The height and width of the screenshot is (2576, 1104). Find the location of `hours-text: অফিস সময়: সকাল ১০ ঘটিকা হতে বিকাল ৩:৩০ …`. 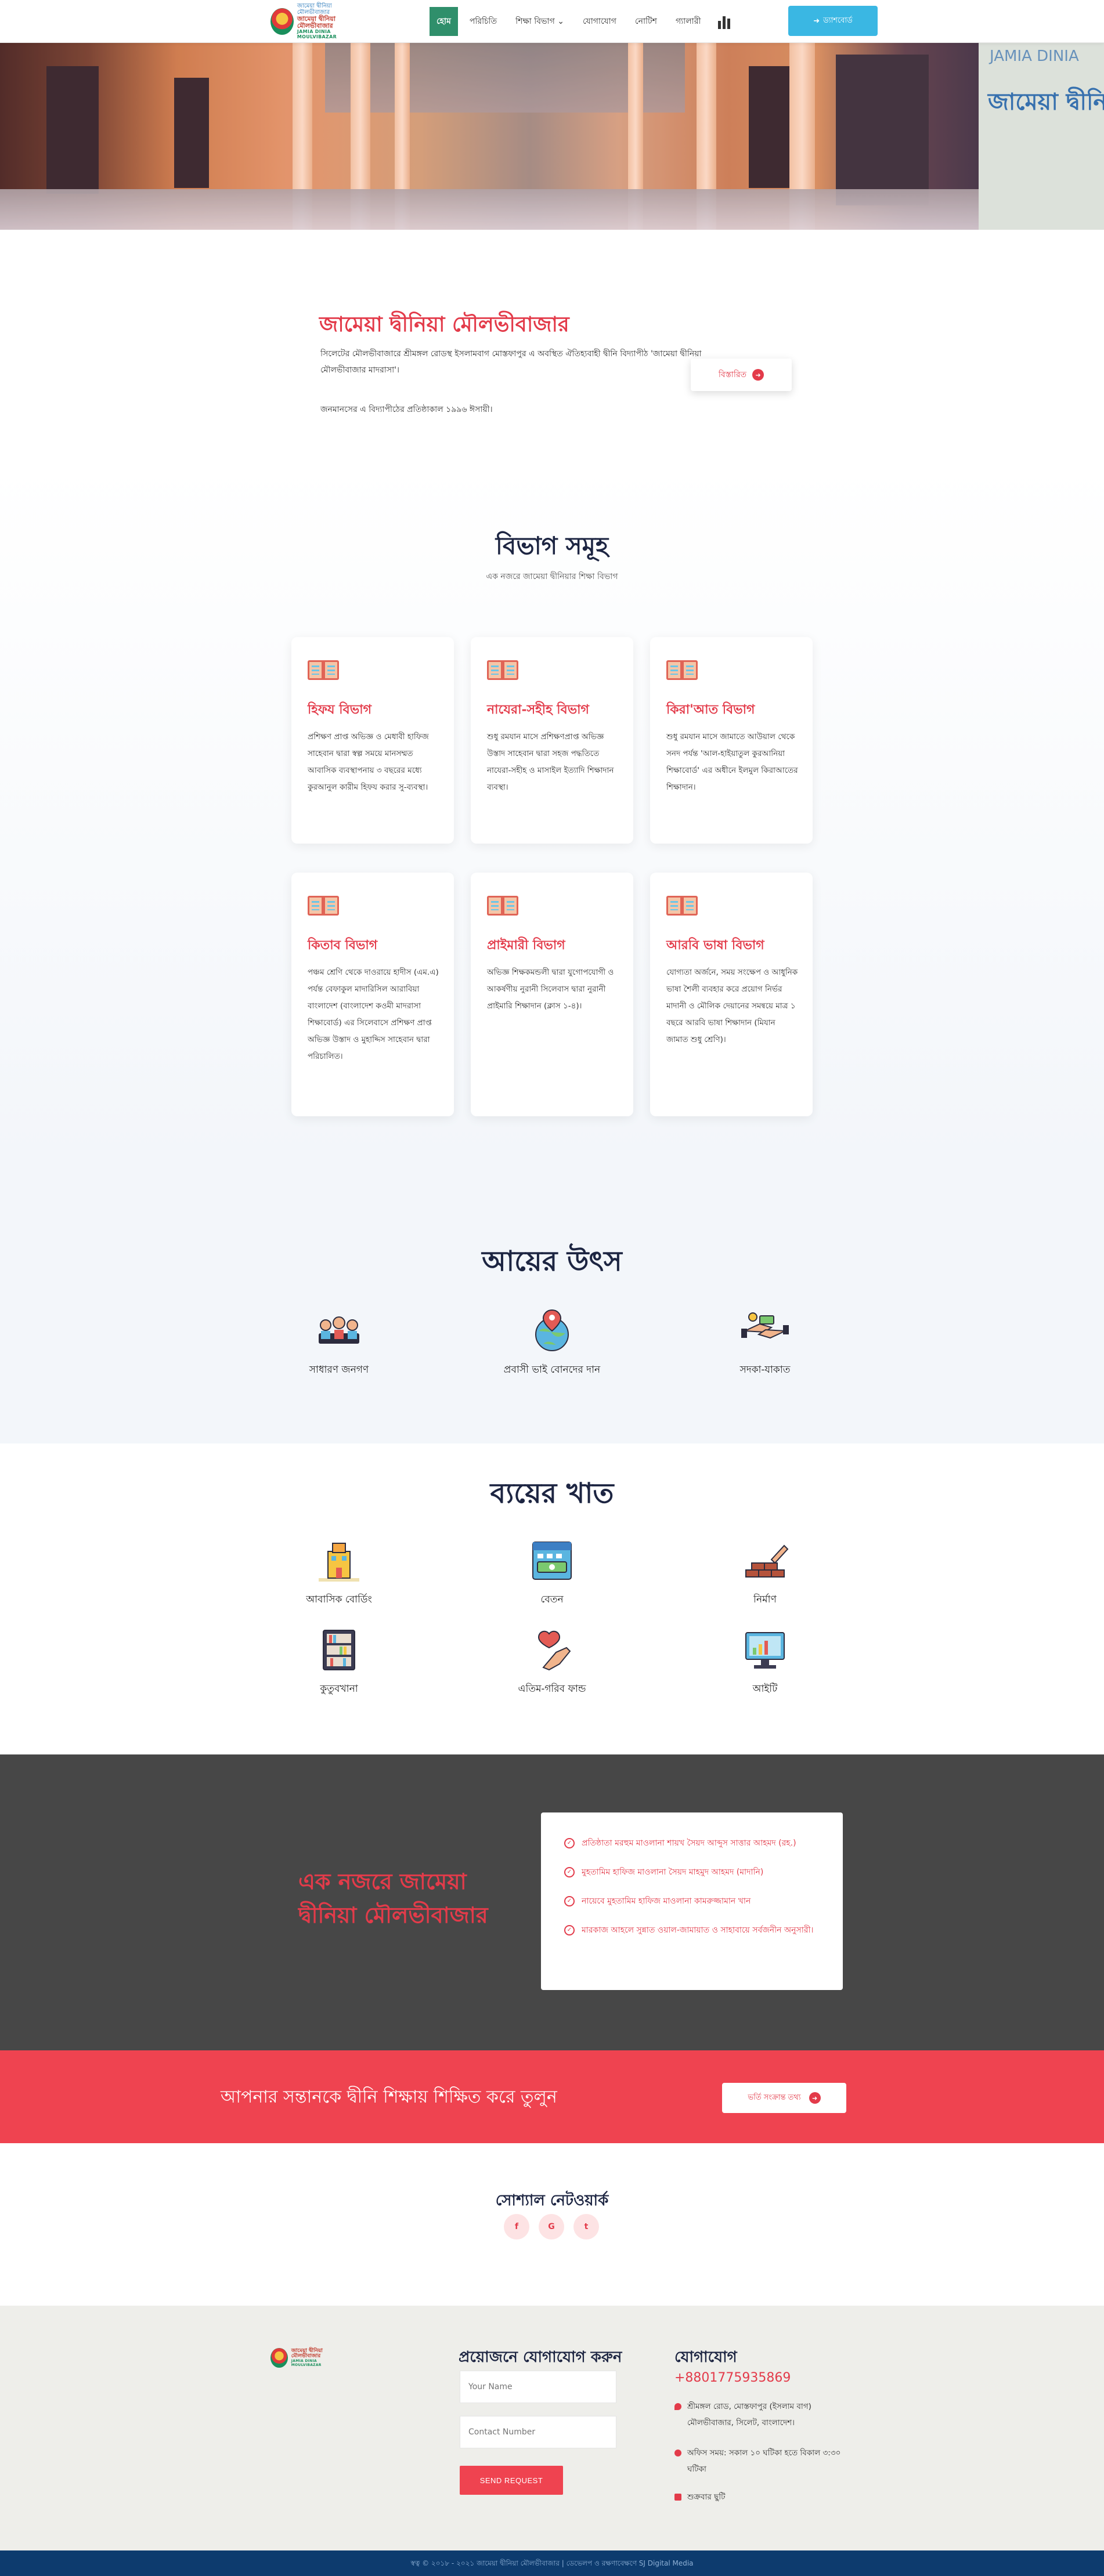

hours-text: অফিস সময়: সকাল ১০ ঘটিকা হতে বিকাল ৩:৩০ … is located at coordinates (764, 2461).